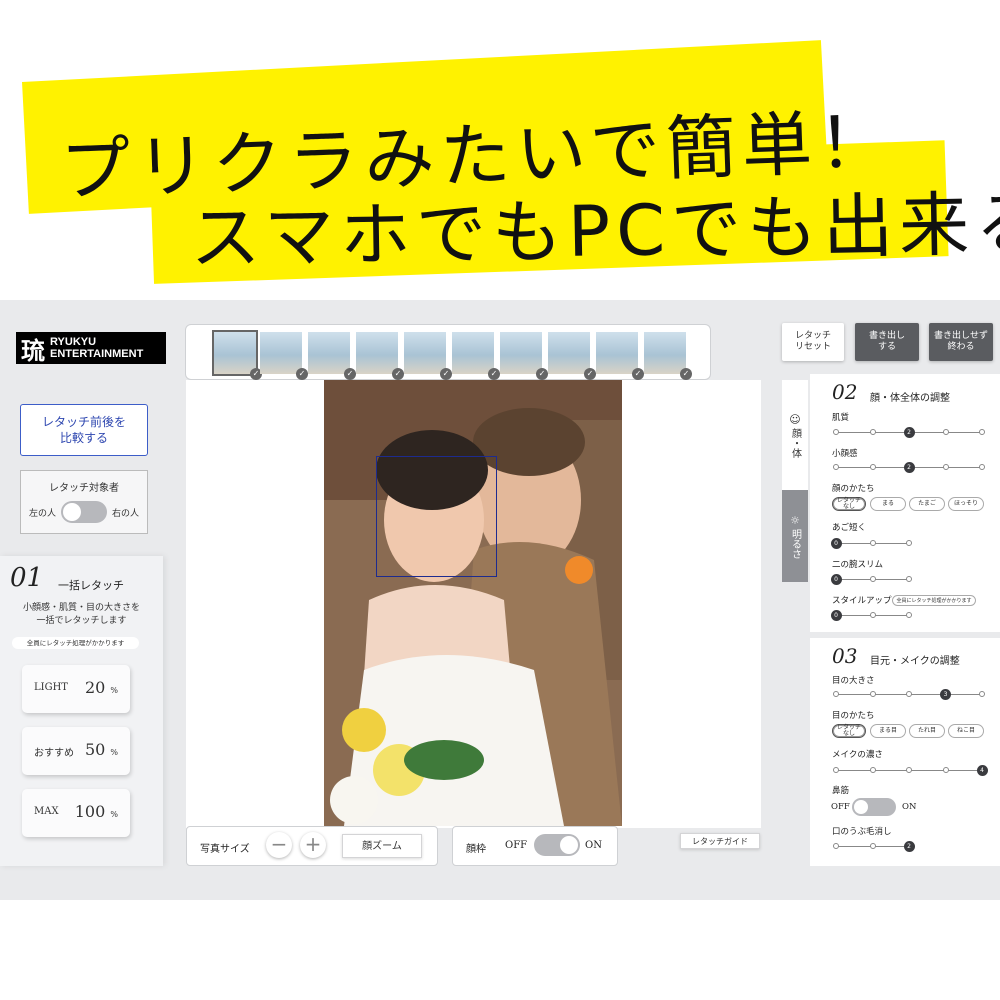  I want to click on tab-brightness-label: 明るさ, so click(795, 543).